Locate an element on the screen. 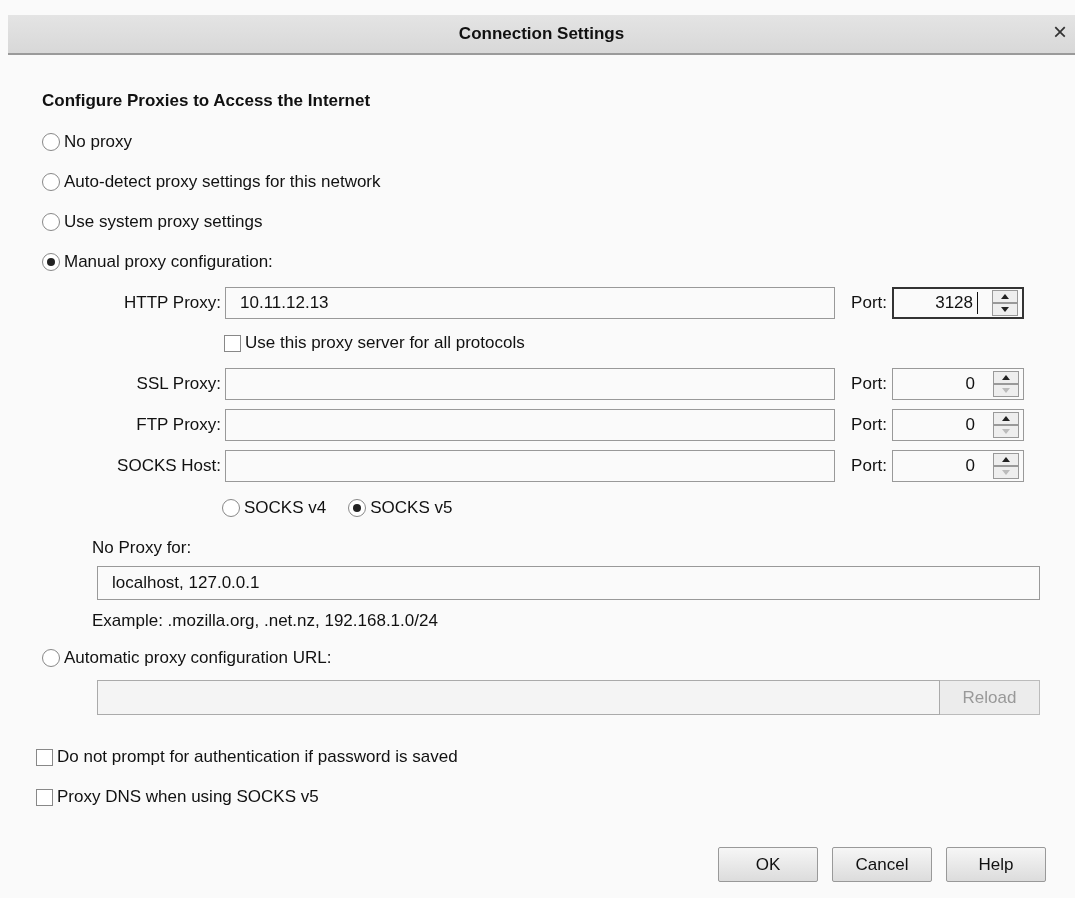 Image resolution: width=1075 pixels, height=898 pixels. checkbox-label: Do not prompt for authentication if password is saved is located at coordinates (257, 757).